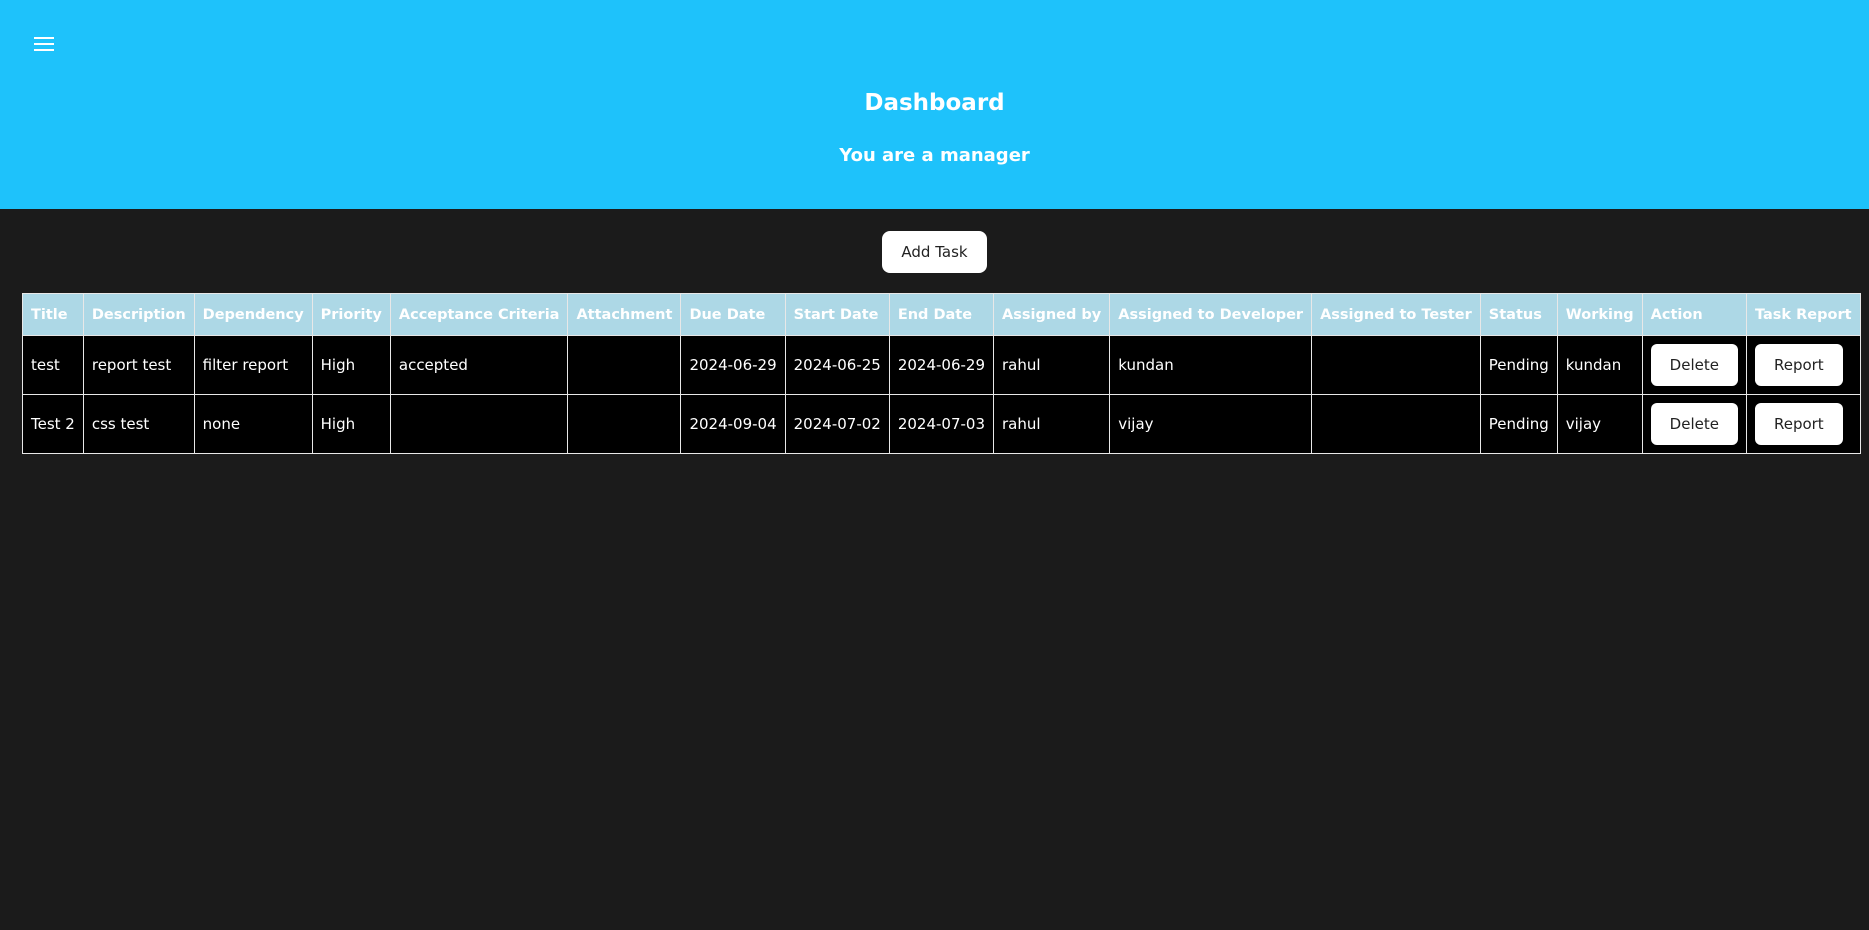 The width and height of the screenshot is (1869, 930). I want to click on add-task-button: Add Task, so click(934, 252).